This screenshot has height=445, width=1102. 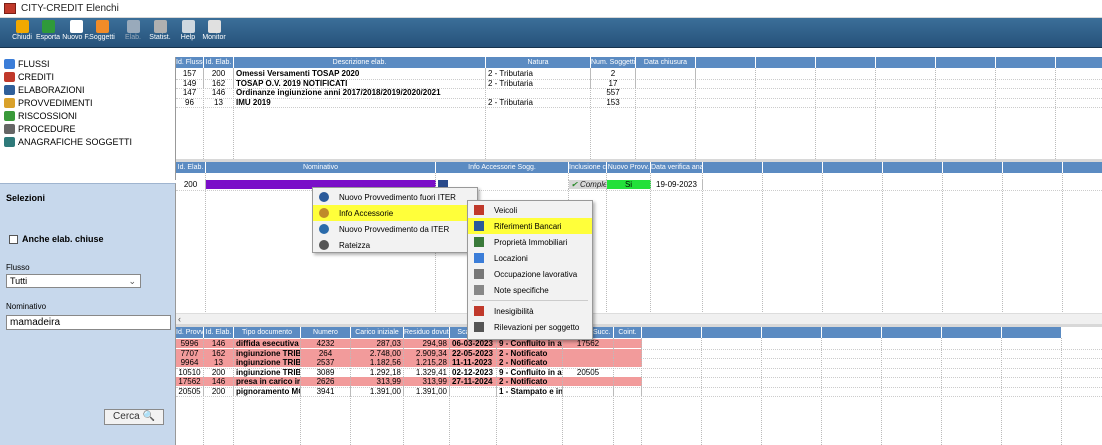 What do you see at coordinates (190, 332) in the screenshot?
I see `column-header: Id. Provv.` at bounding box center [190, 332].